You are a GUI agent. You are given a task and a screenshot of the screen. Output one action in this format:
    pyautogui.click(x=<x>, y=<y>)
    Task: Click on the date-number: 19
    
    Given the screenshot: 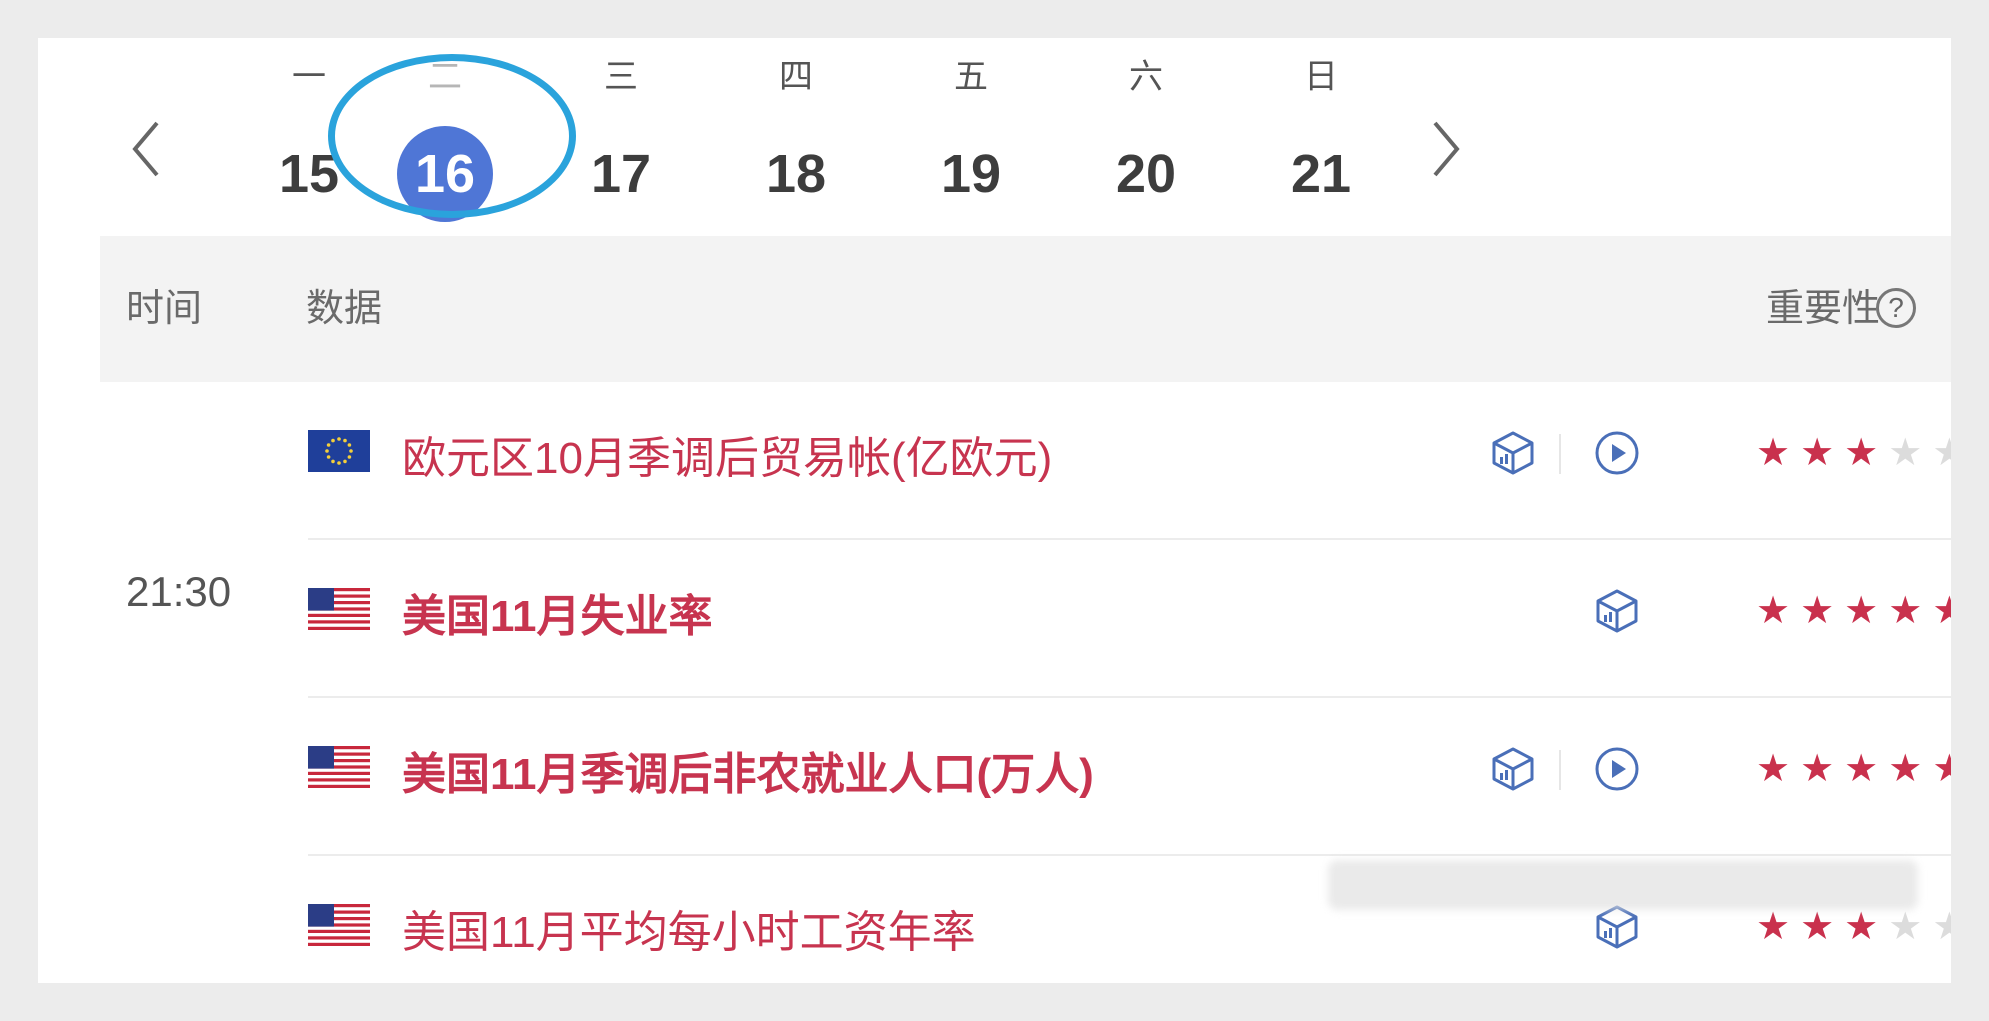 What is the action you would take?
    pyautogui.click(x=971, y=174)
    